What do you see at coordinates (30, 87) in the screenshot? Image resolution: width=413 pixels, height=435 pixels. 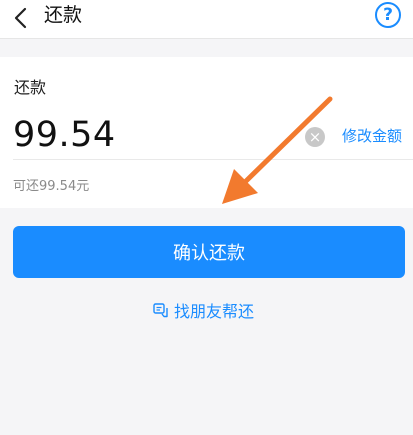 I see `repay-section-label: 还款` at bounding box center [30, 87].